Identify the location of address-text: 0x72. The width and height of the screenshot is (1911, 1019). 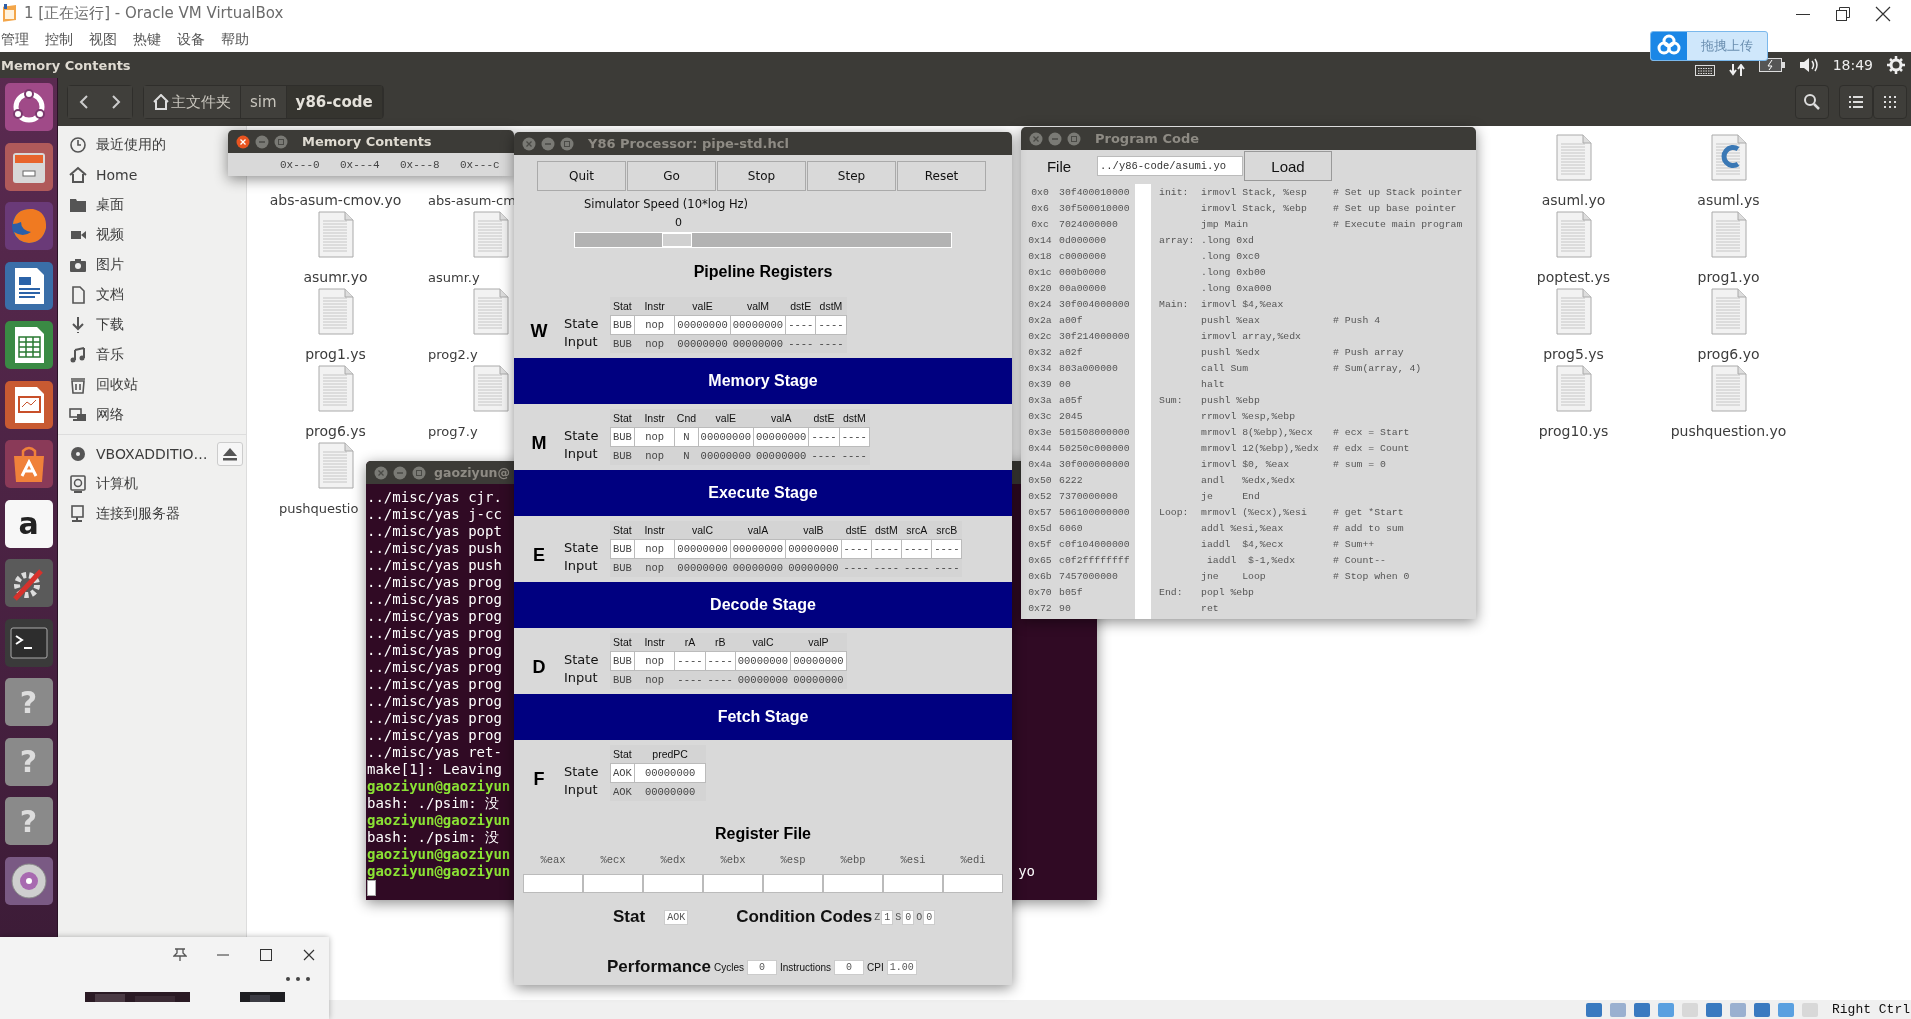
(1040, 608).